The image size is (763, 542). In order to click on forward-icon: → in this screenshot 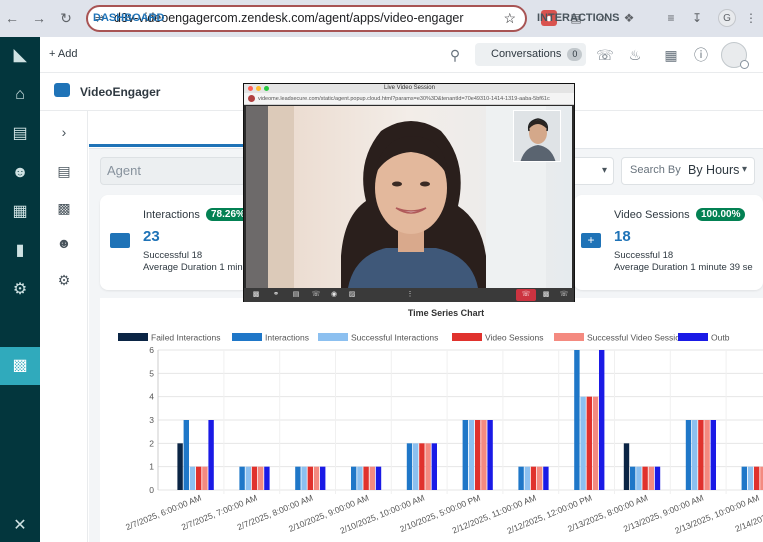, I will do `click(39, 18)`.